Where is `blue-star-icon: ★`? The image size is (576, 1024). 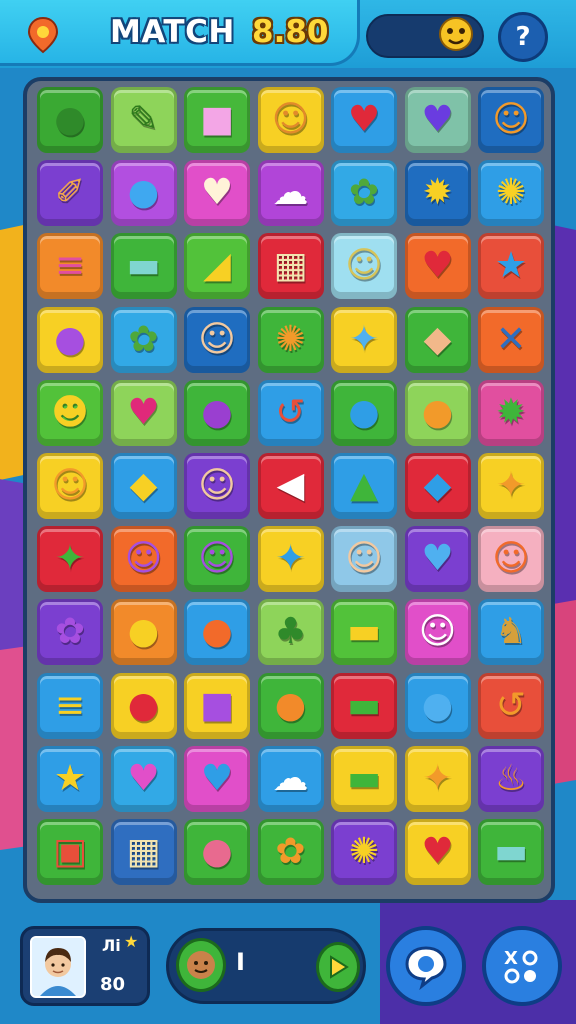
blue-star-icon: ★ is located at coordinates (511, 266).